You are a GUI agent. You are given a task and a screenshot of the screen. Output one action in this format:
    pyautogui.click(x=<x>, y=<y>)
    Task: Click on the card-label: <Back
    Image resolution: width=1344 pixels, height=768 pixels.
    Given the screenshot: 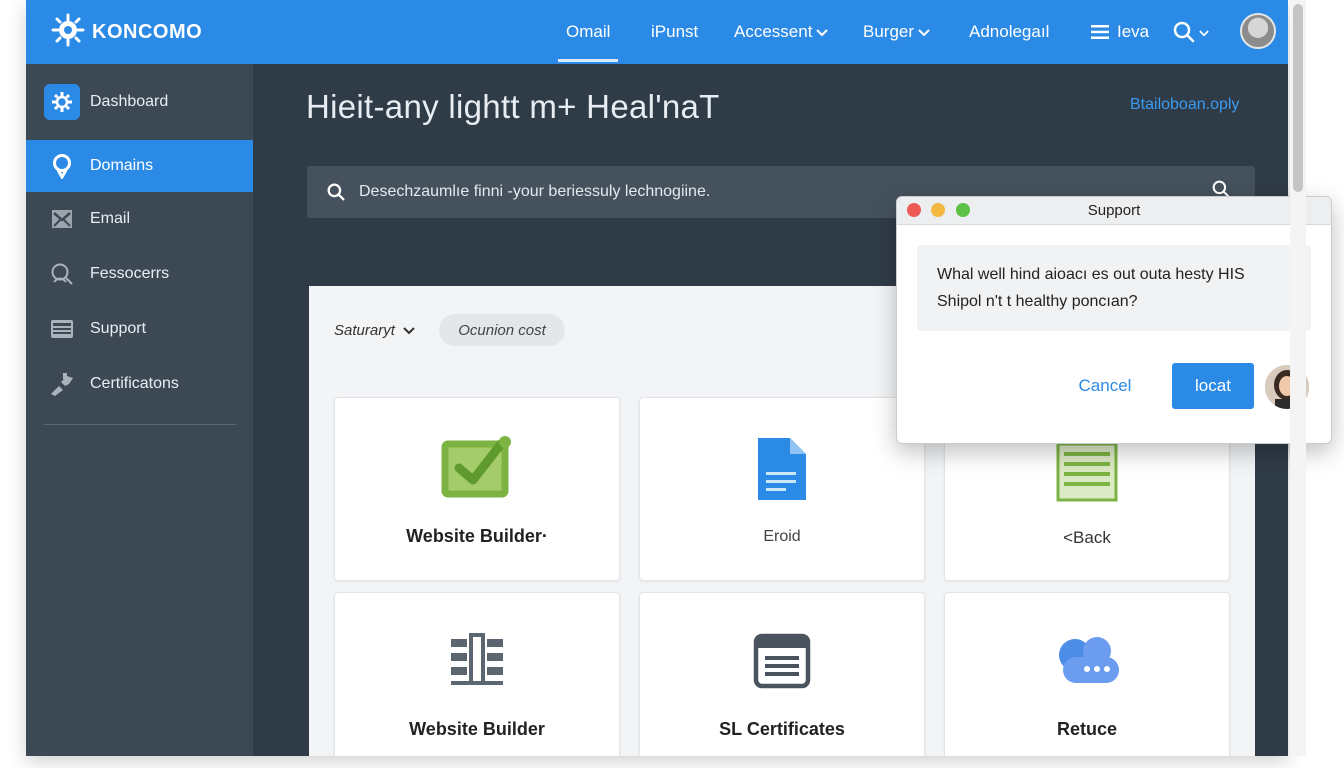 What is the action you would take?
    pyautogui.click(x=1087, y=537)
    